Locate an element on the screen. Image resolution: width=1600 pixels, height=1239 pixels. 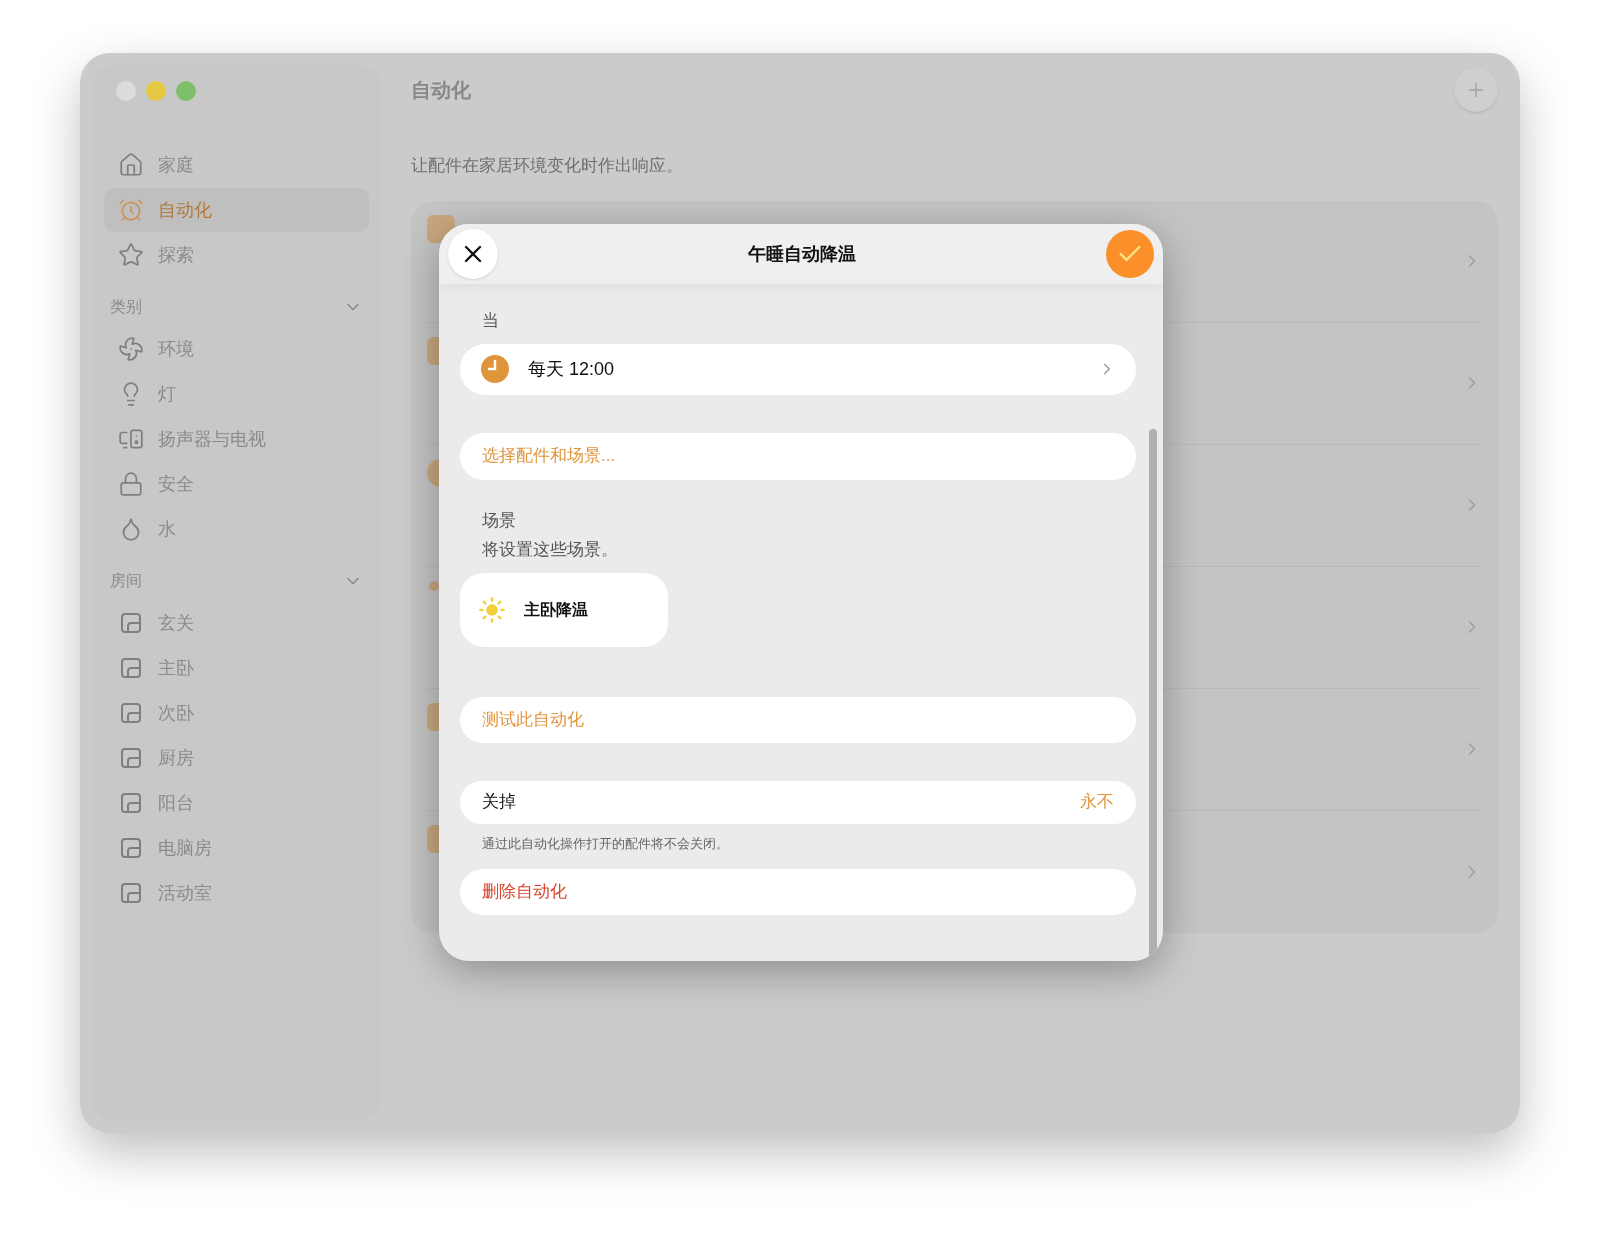
sidebar-item: 自动化 is located at coordinates (236, 210).